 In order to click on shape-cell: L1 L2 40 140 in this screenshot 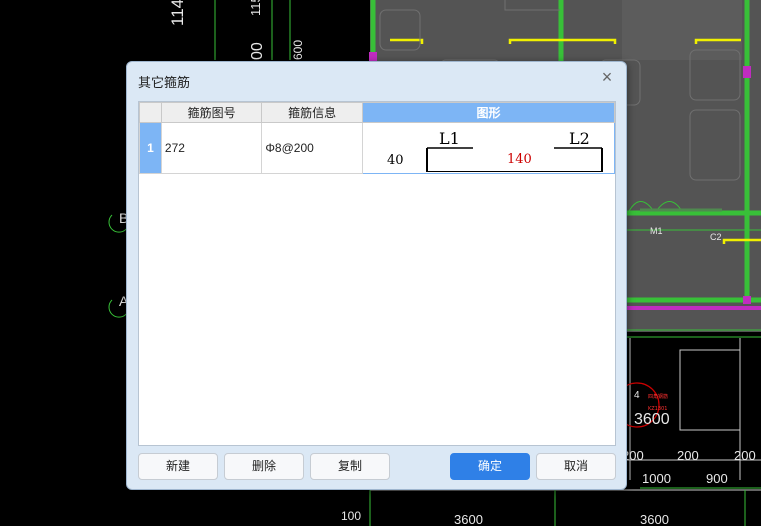, I will do `click(488, 148)`.